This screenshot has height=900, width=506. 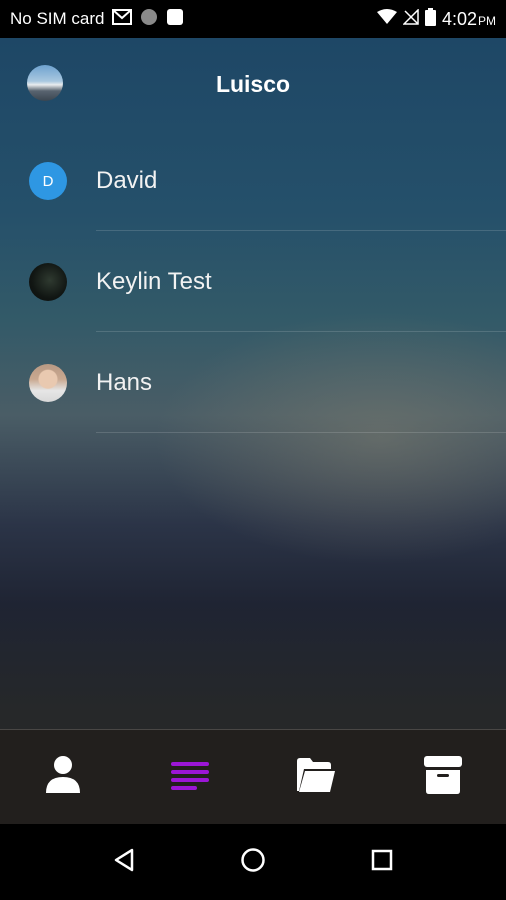 I want to click on clock: 4:02PM, so click(x=469, y=19).